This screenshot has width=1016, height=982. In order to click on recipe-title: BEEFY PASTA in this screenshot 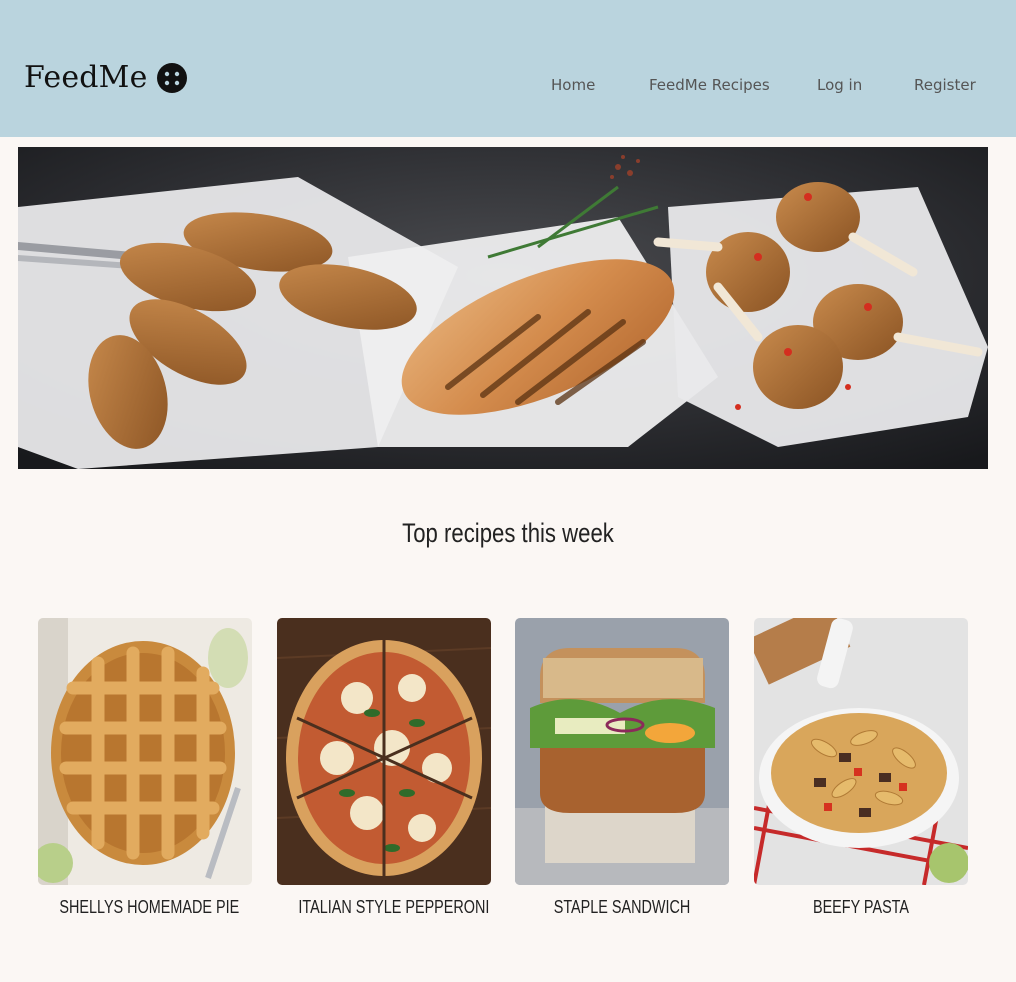, I will do `click(860, 907)`.